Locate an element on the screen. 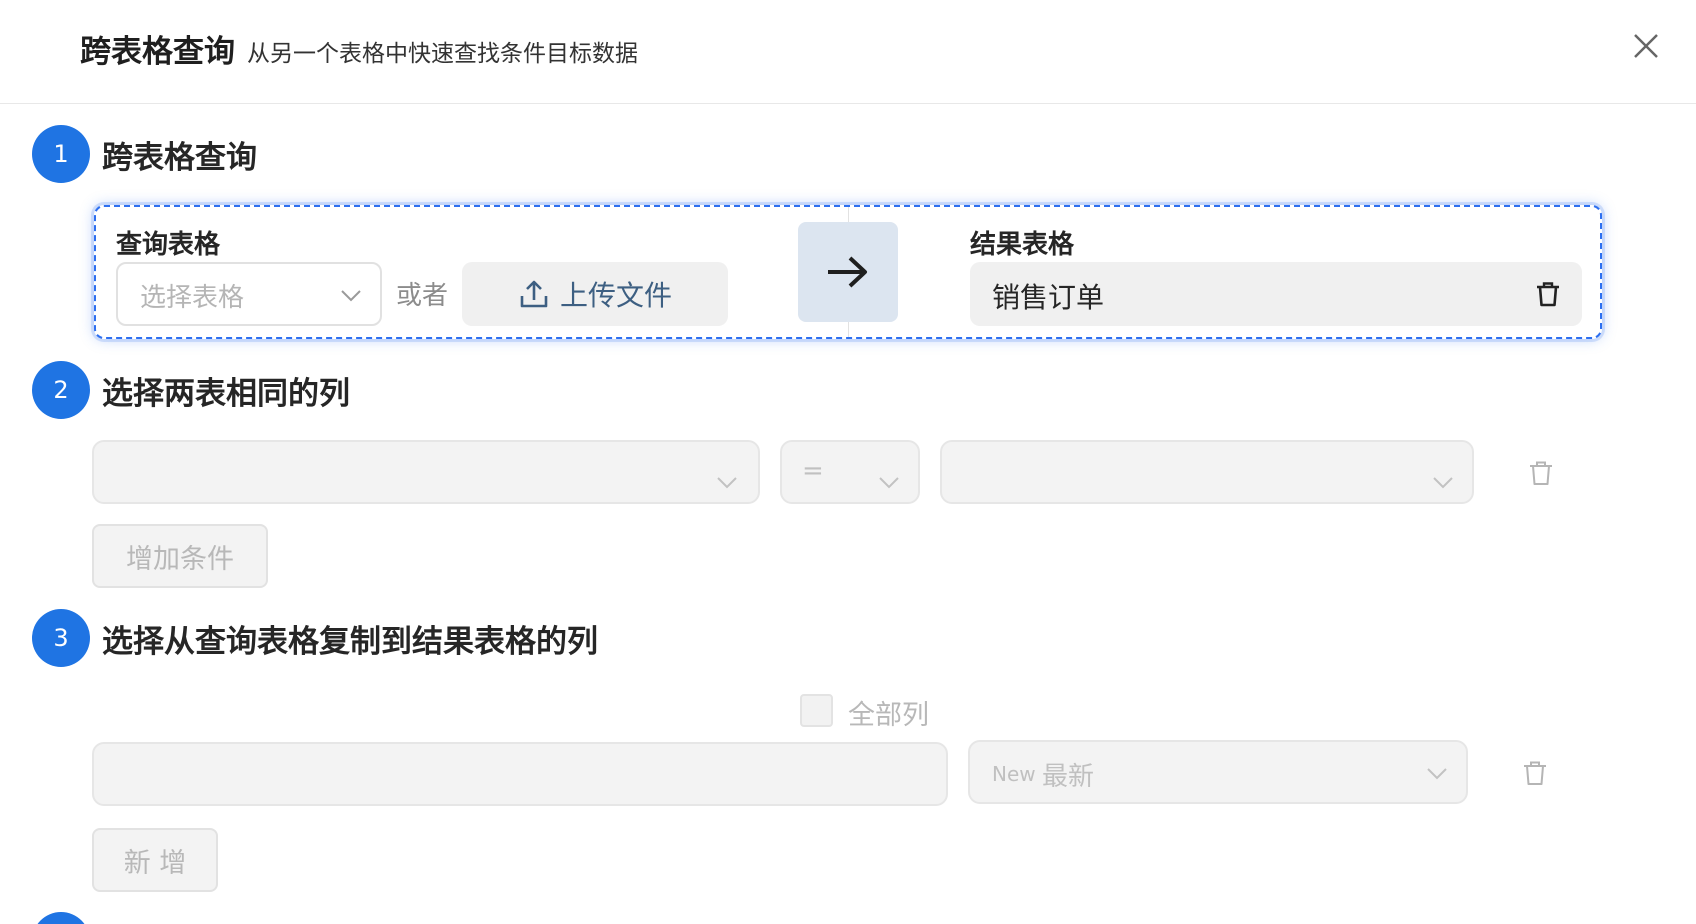 The image size is (1696, 924). result-column-select is located at coordinates (1207, 472).